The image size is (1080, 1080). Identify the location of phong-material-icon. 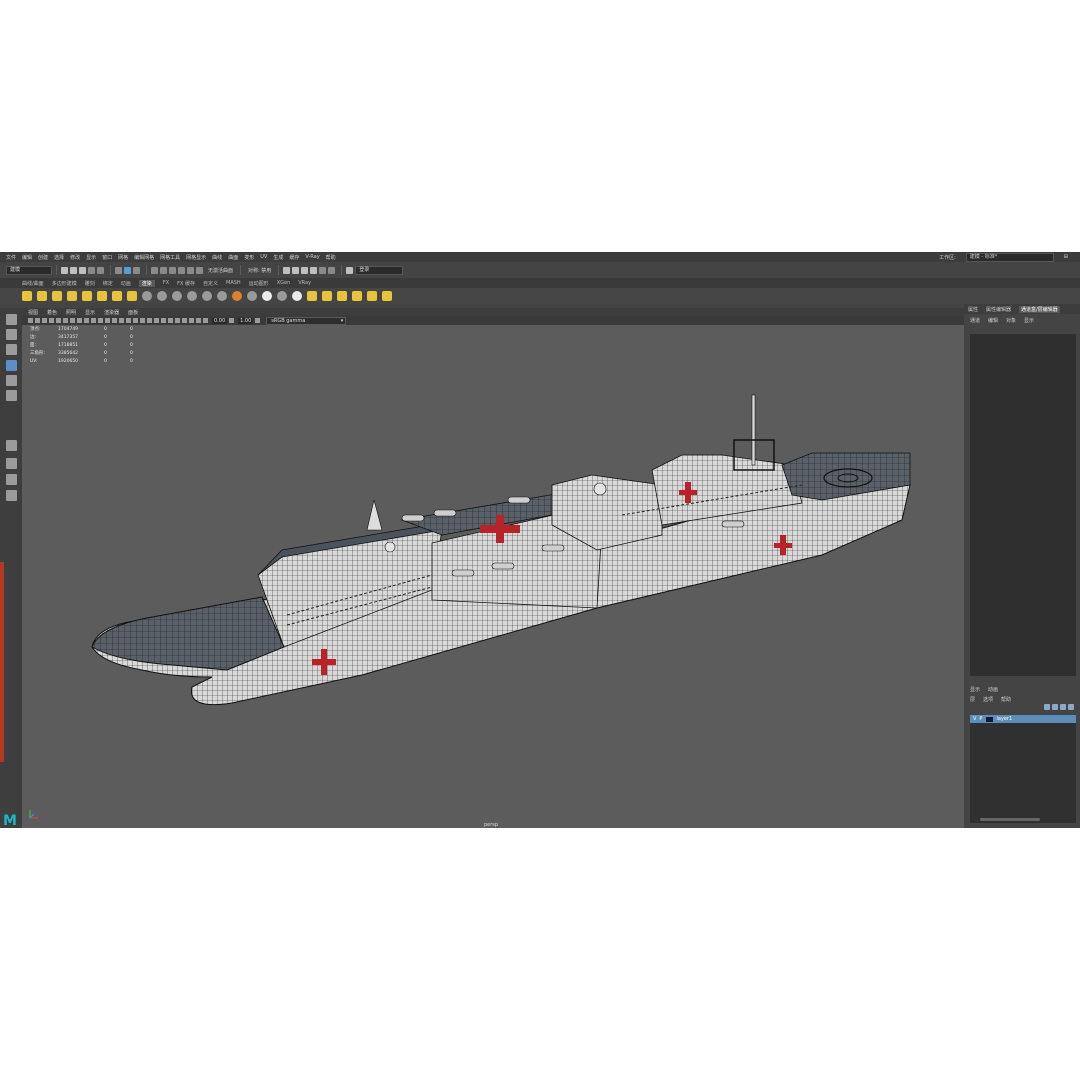
(177, 296).